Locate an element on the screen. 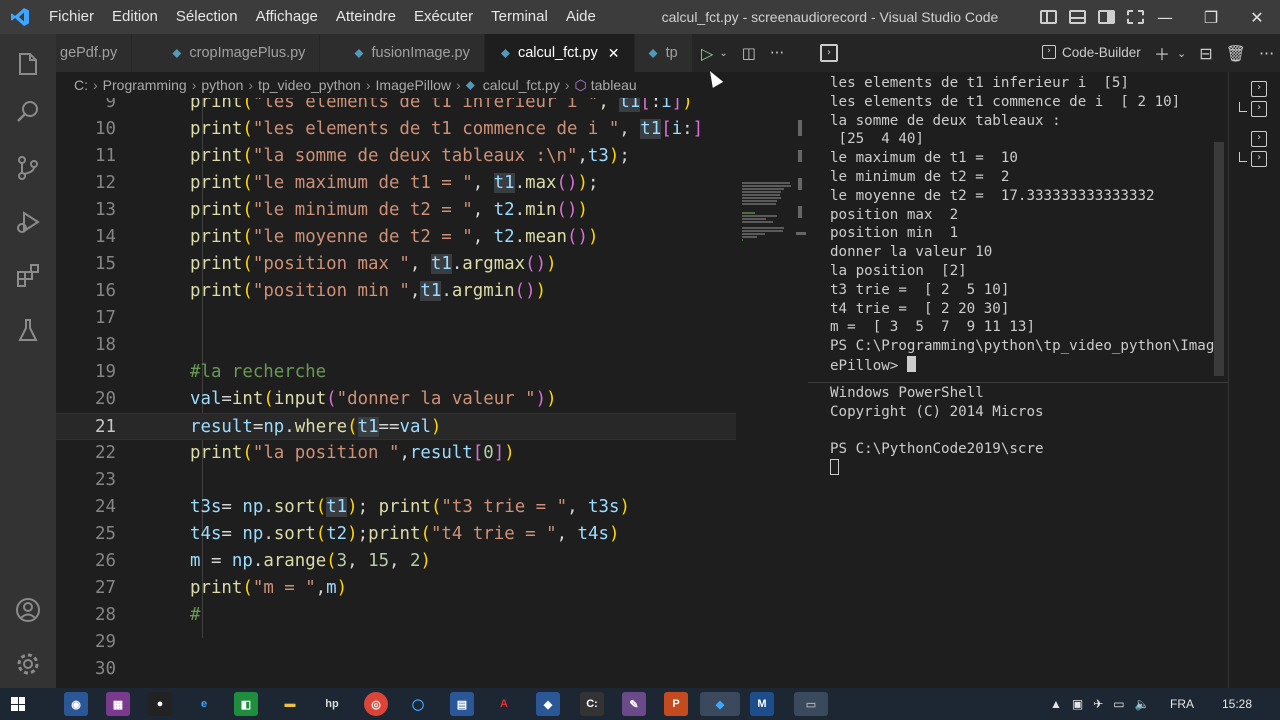 This screenshot has height=720, width=1280. minimize-icon: — is located at coordinates (1165, 17).